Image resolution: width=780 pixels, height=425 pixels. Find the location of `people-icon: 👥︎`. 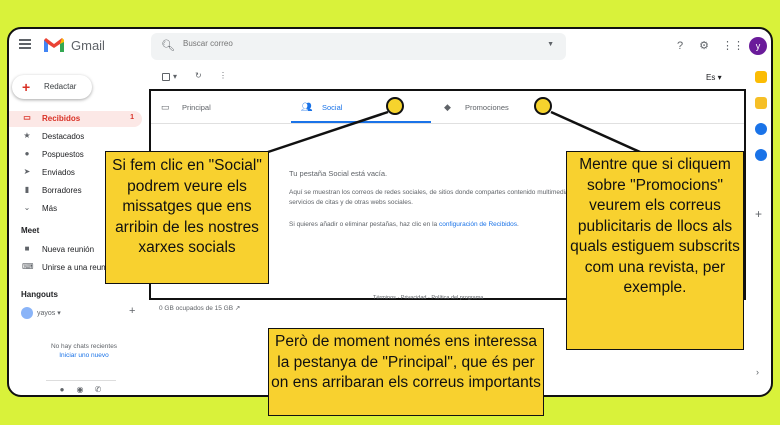

people-icon: 👥︎ is located at coordinates (307, 107).